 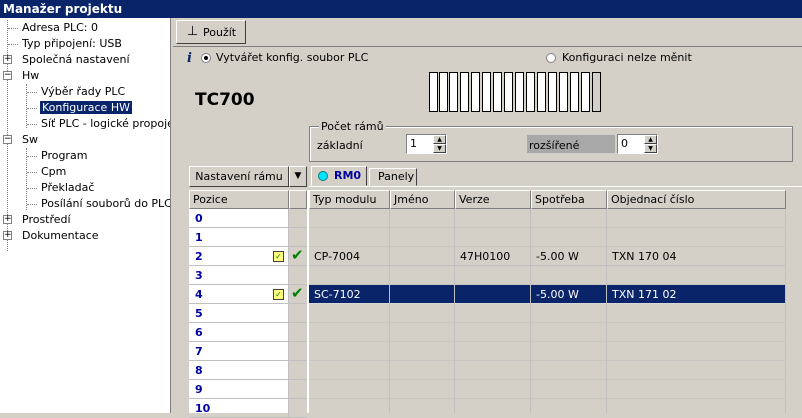 I want to click on radio-create-config, so click(x=206, y=58).